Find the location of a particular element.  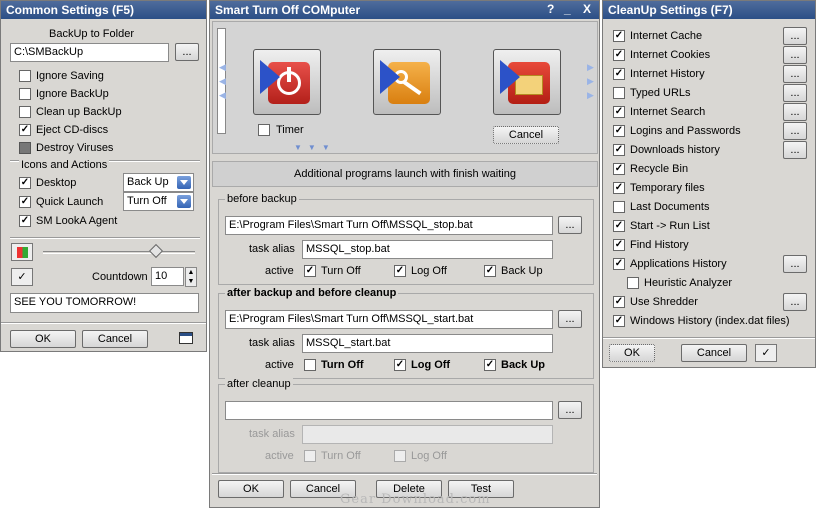

task-group-title: after cleanup is located at coordinates (259, 384).